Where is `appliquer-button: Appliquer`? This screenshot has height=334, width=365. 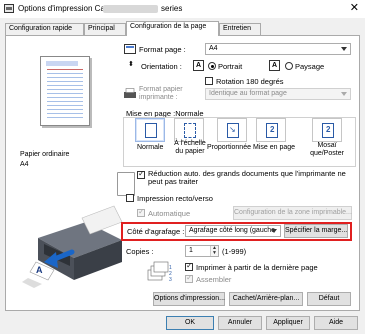 appliquer-button: Appliquer is located at coordinates (288, 323).